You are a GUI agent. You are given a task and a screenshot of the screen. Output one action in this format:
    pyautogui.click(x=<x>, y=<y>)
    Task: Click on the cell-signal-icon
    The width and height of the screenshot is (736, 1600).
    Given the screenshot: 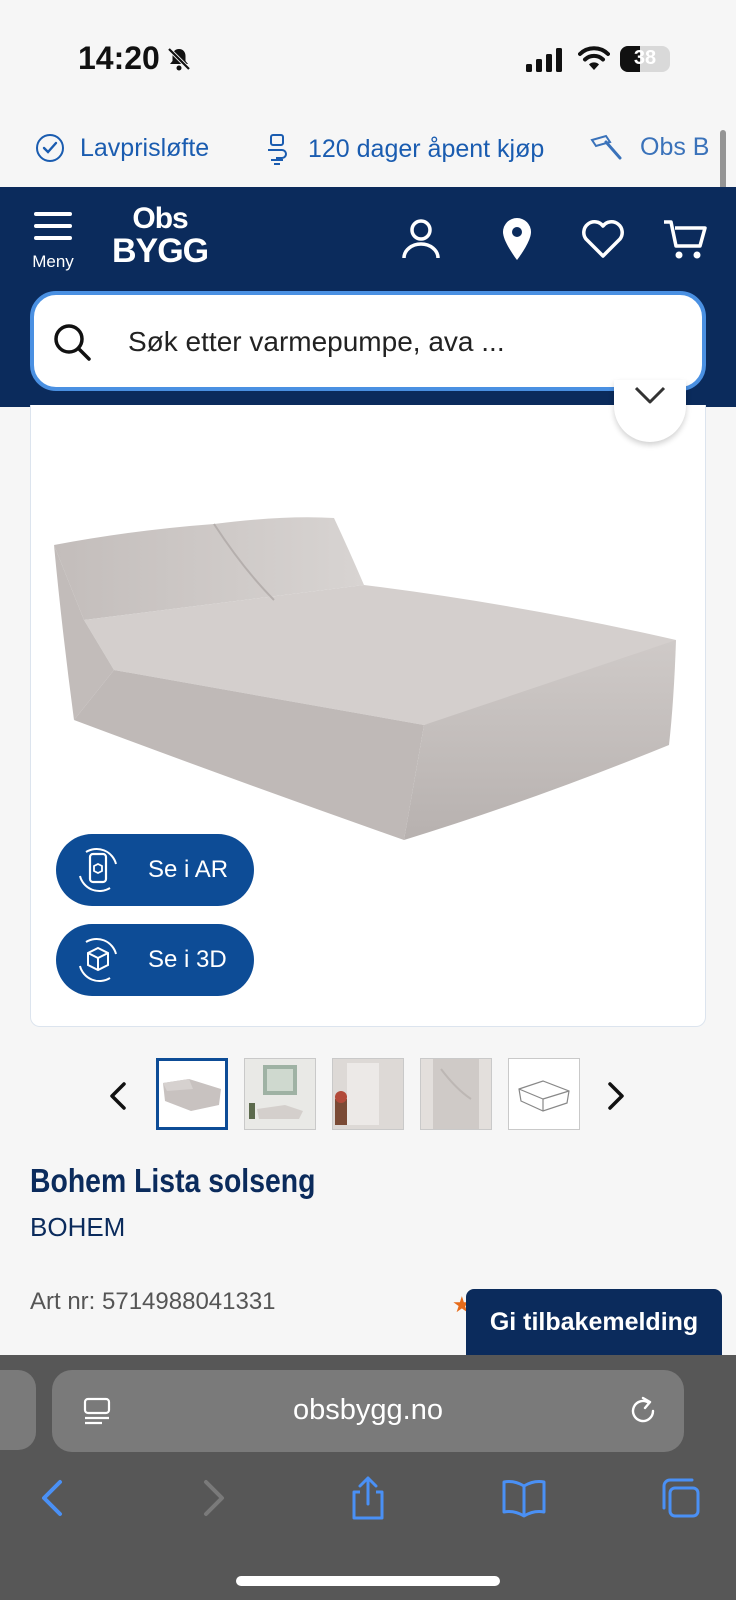 What is the action you would take?
    pyautogui.click(x=544, y=60)
    